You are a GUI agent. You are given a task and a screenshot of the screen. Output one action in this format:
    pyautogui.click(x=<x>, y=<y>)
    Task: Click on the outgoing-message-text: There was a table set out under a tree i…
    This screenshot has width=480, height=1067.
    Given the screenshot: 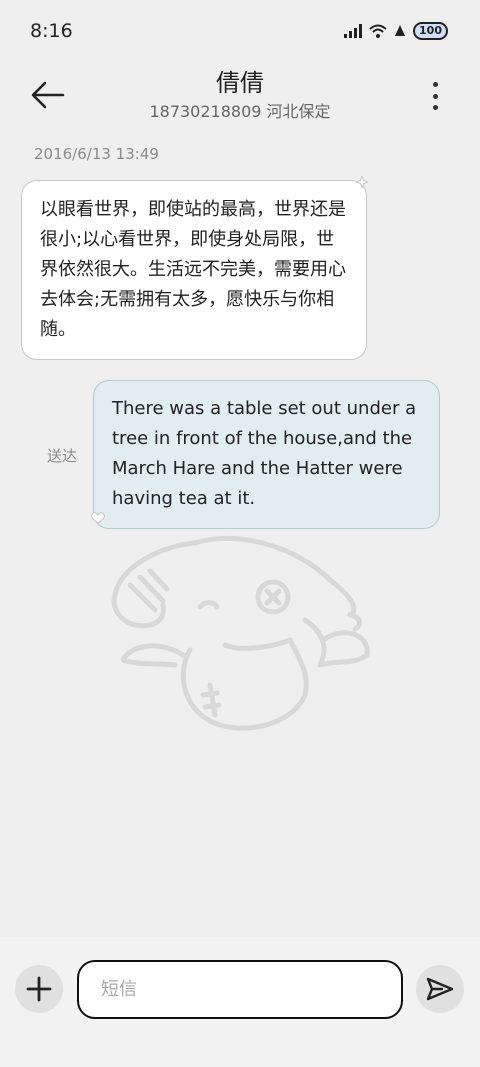 What is the action you would take?
    pyautogui.click(x=264, y=453)
    